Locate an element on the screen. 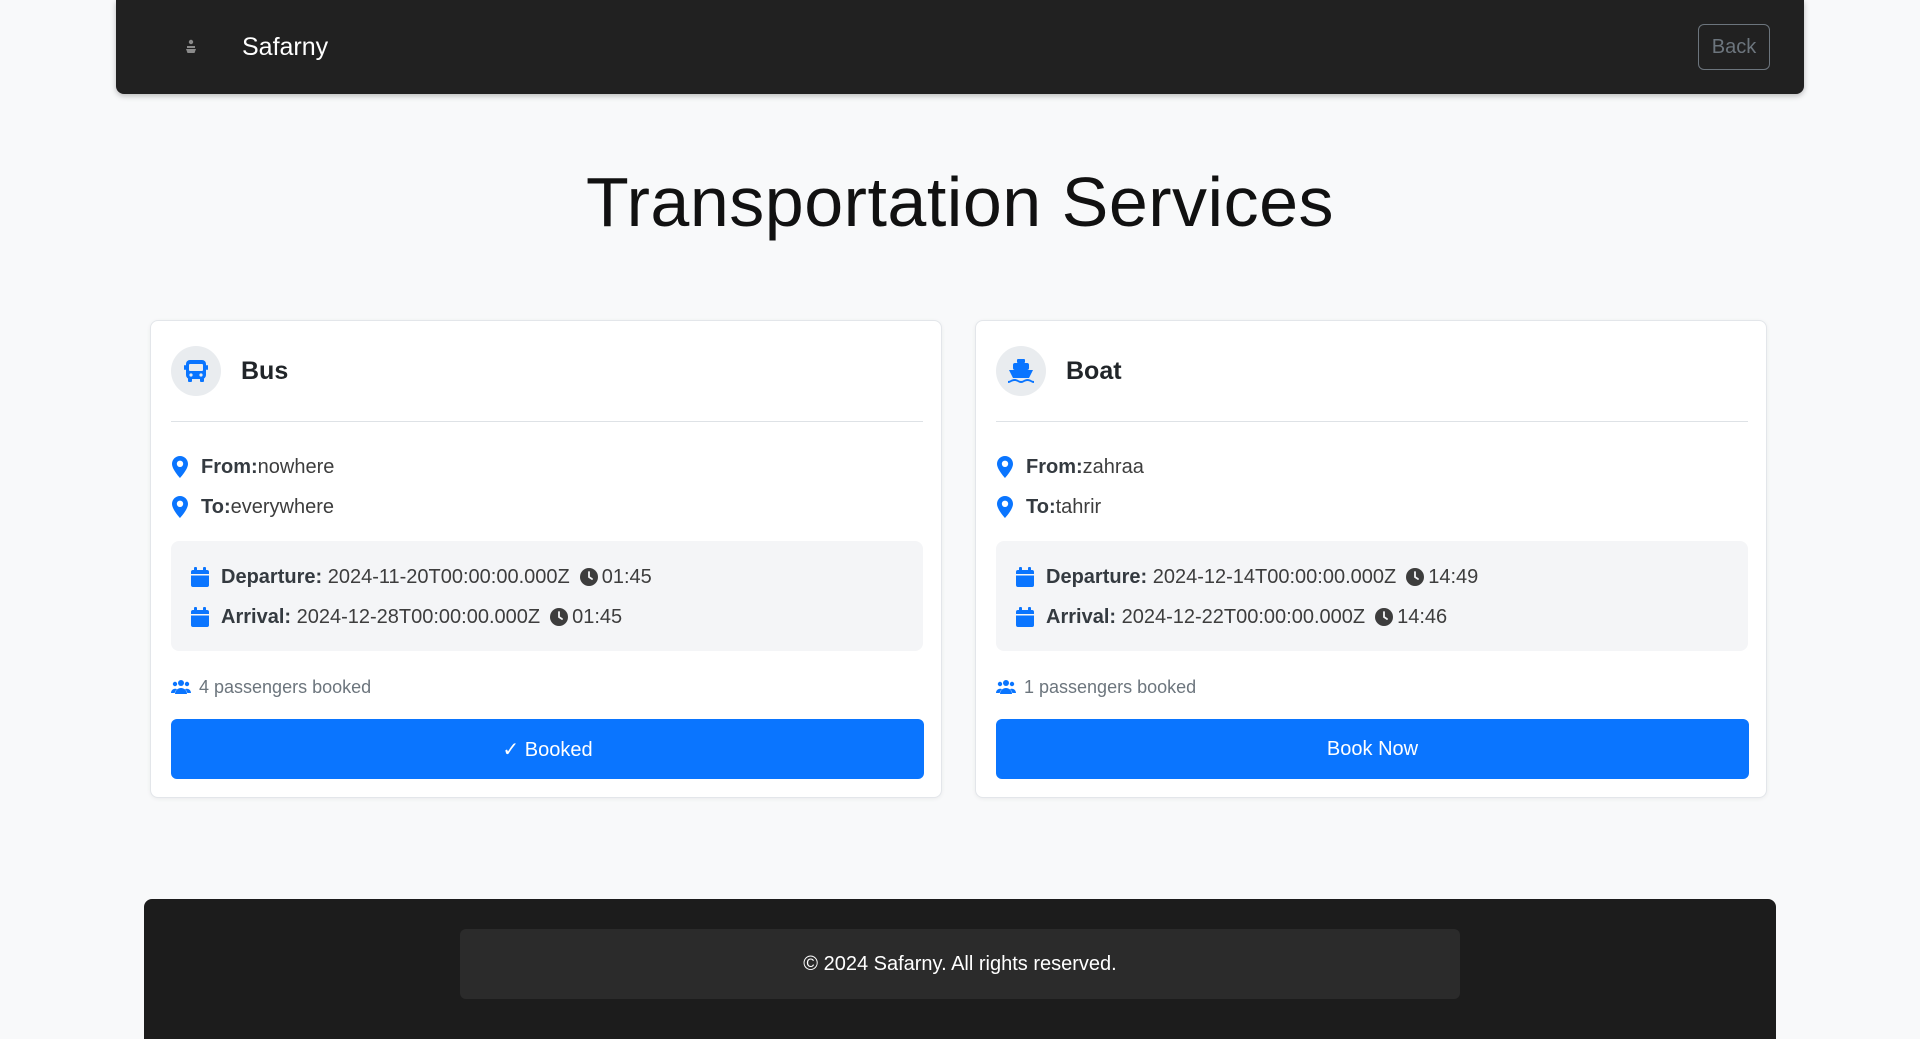  transport-type: Boat is located at coordinates (1094, 371).